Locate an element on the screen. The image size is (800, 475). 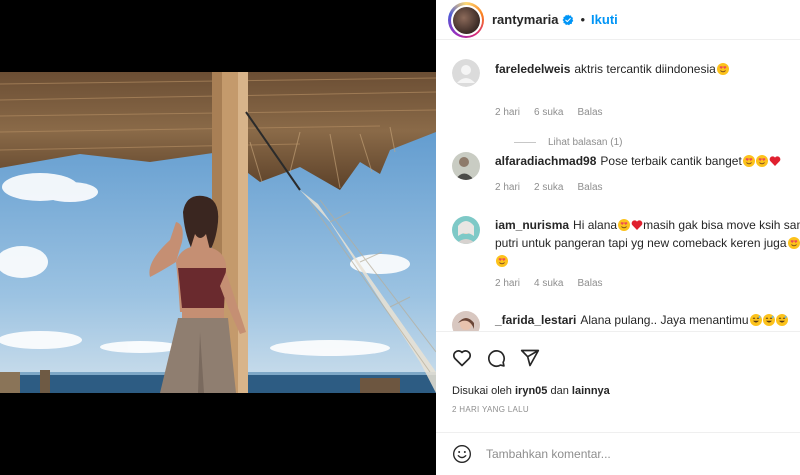
liked-by-text: Disukai oleh iryn05 dan lainnya is located at coordinates (531, 391).